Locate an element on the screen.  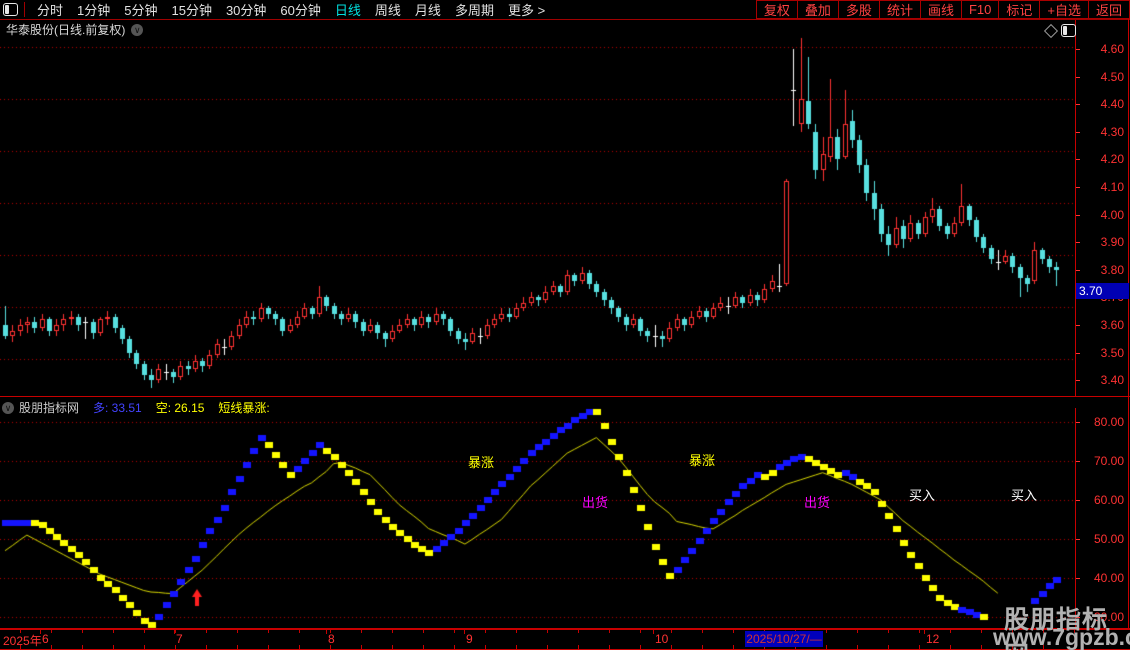
nav-item-日线: 日线 is located at coordinates (348, 9).